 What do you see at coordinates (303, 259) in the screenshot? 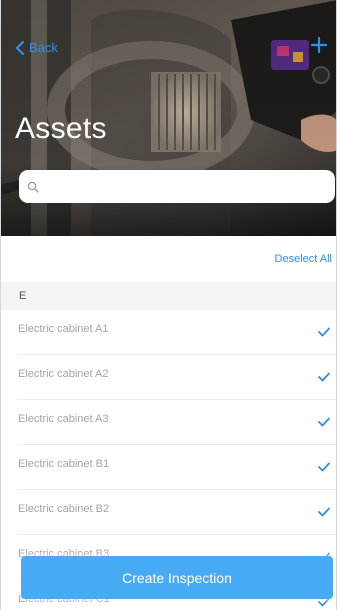
I see `deselect-all-button: Deselect All` at bounding box center [303, 259].